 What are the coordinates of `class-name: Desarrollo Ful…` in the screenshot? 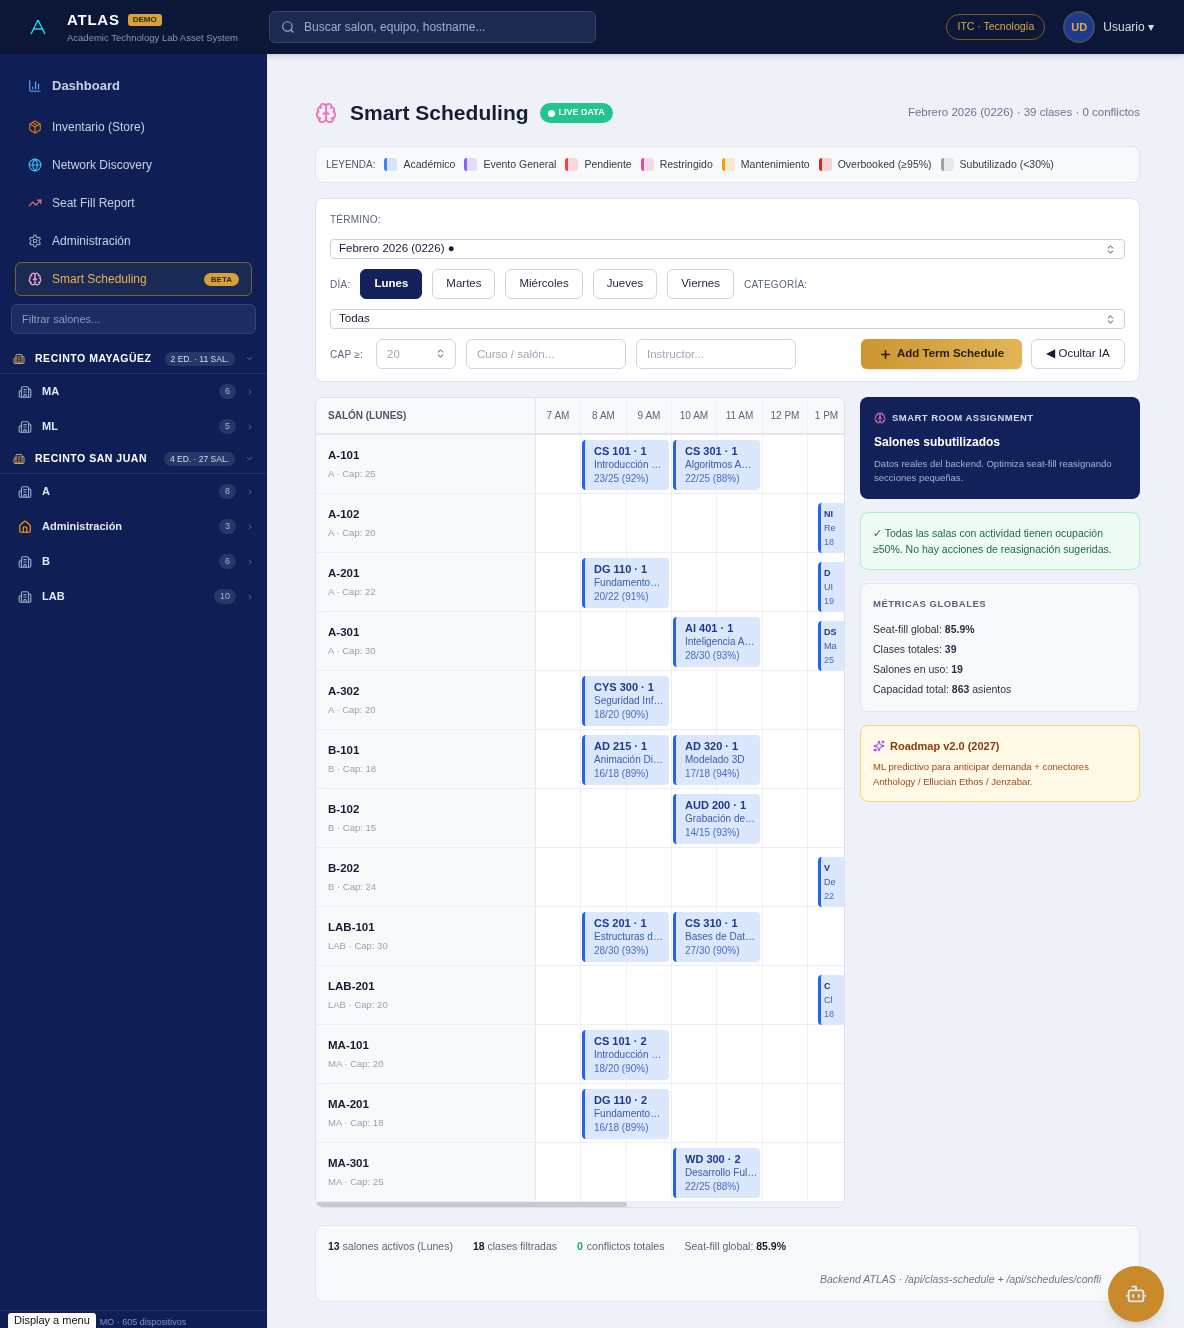 It's located at (722, 1173).